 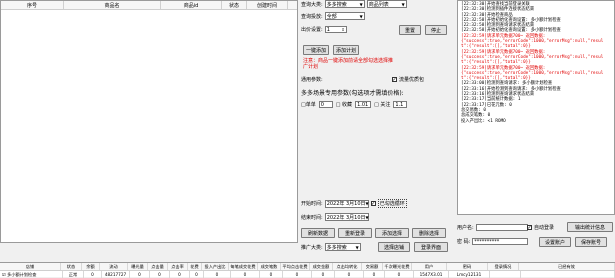 What do you see at coordinates (555, 242) in the screenshot?
I see `set-account-button: 设置账户` at bounding box center [555, 242].